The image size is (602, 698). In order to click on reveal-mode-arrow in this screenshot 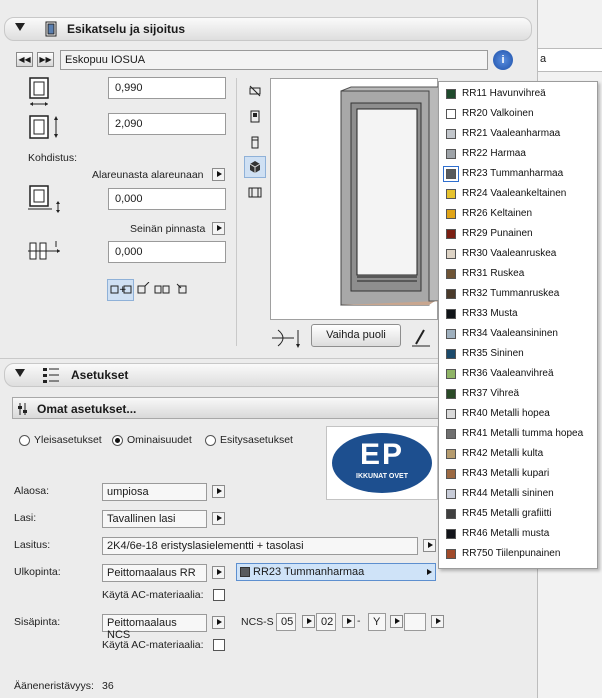, I will do `click(218, 228)`.